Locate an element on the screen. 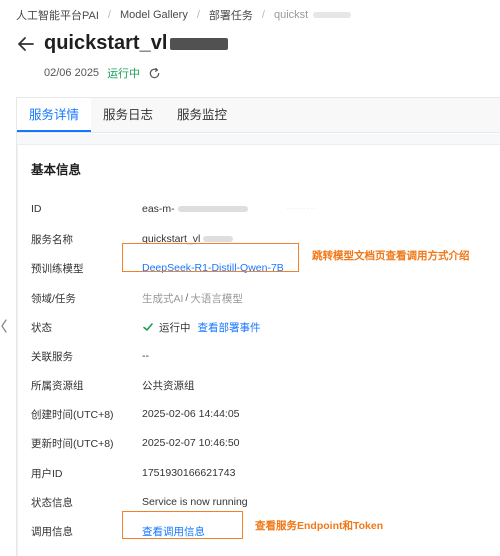  refresh-icon is located at coordinates (154, 73).